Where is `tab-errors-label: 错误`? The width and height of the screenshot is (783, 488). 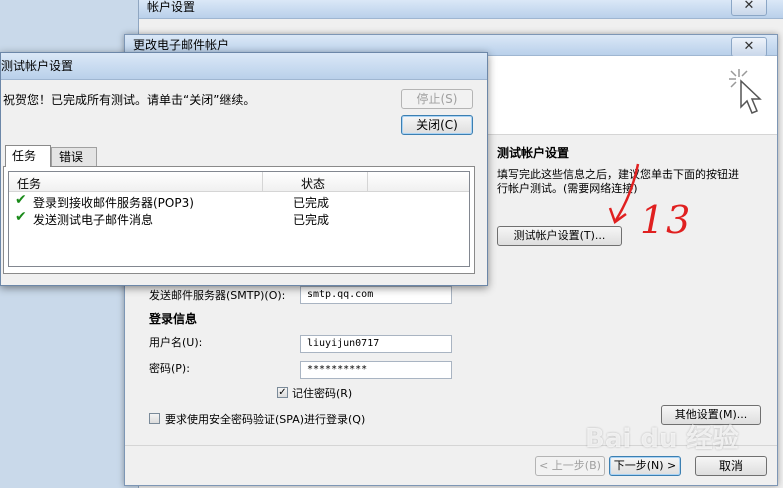 tab-errors-label: 错误 is located at coordinates (71, 157).